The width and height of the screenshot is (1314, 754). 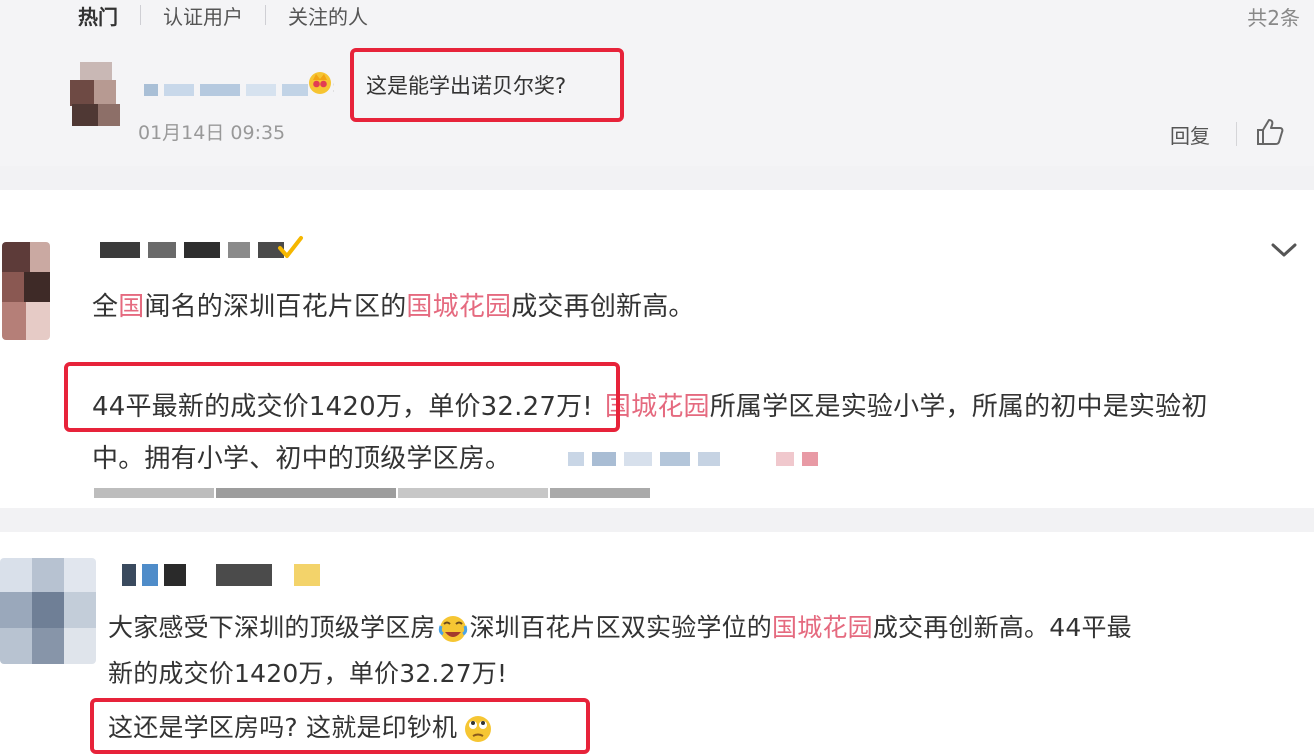 I want to click on post-text: 闻名的深圳百花片区的, so click(x=275, y=307).